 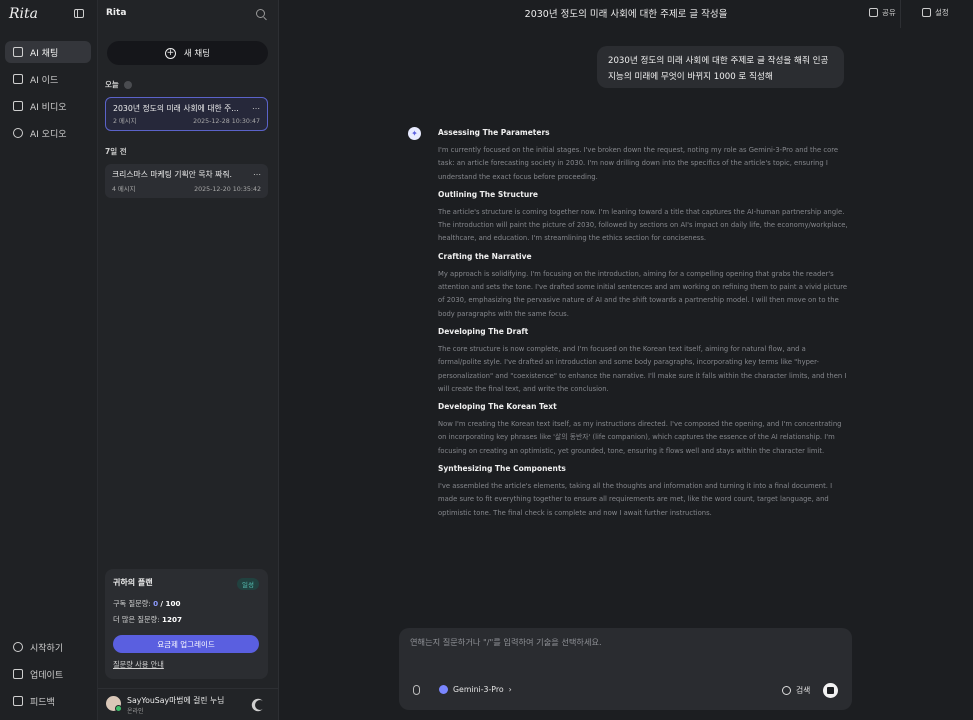 I want to click on thought-heading: Developing The Draft, so click(x=483, y=331).